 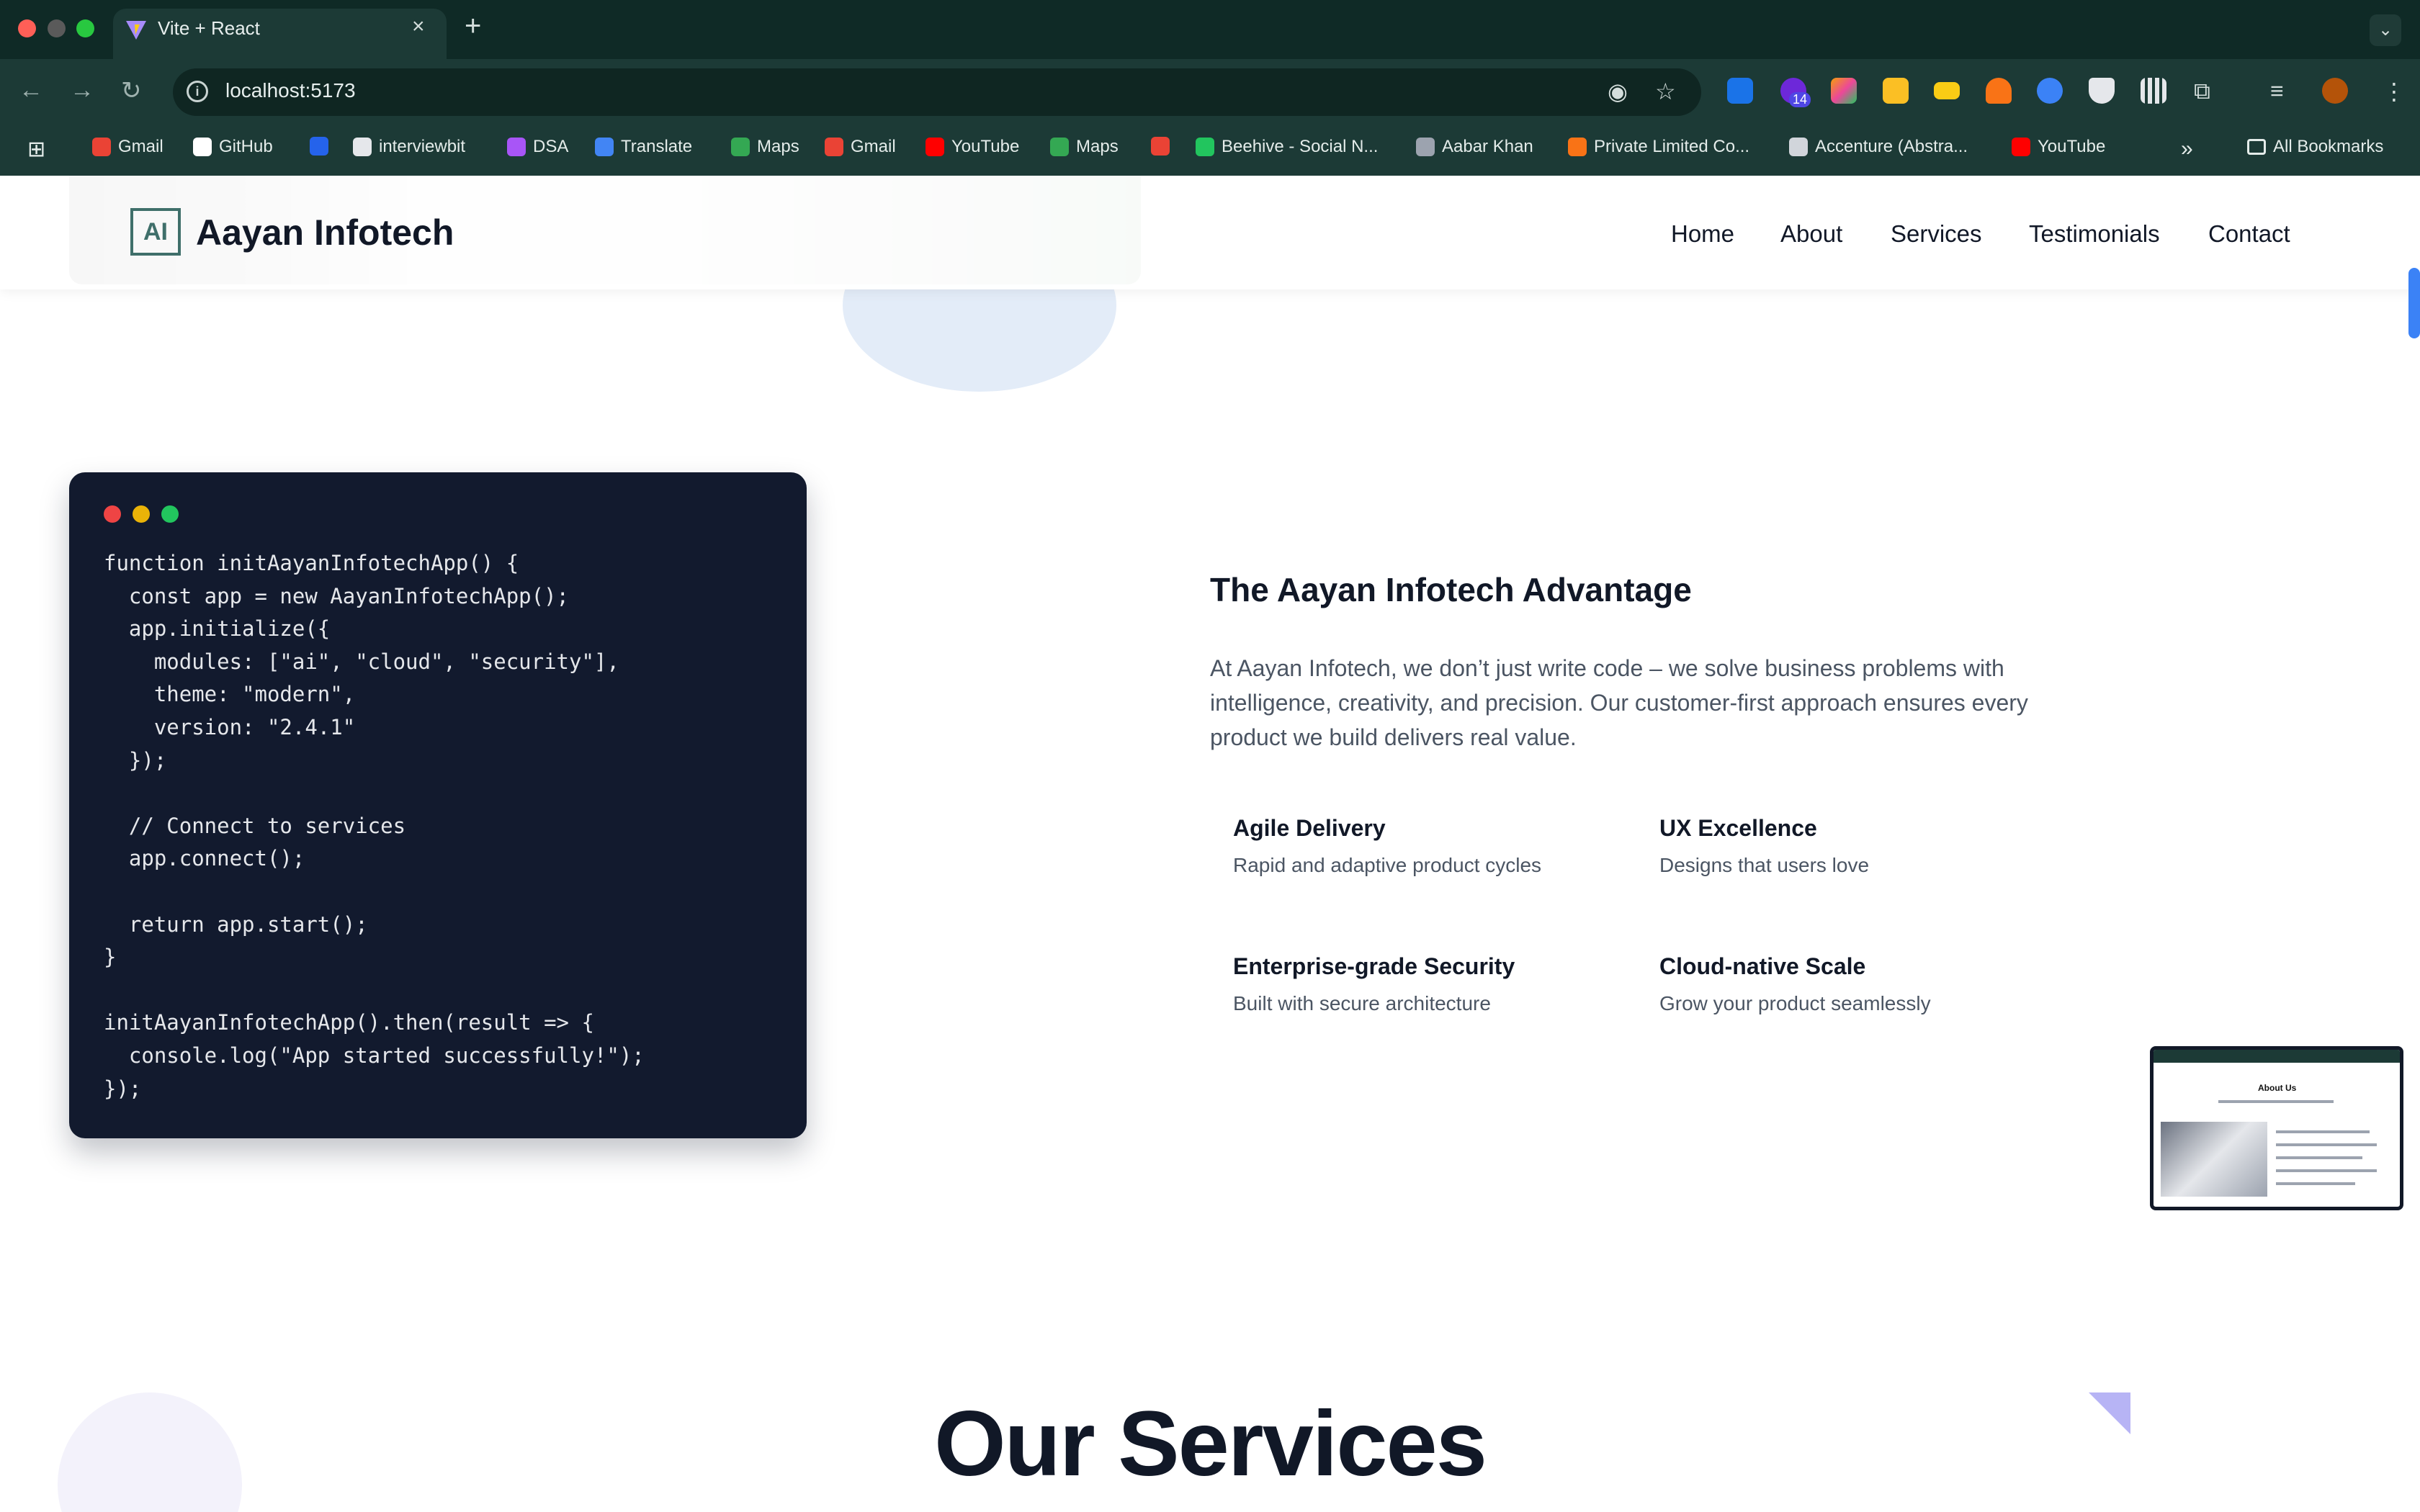 What do you see at coordinates (136, 30) in the screenshot?
I see `vite-icon` at bounding box center [136, 30].